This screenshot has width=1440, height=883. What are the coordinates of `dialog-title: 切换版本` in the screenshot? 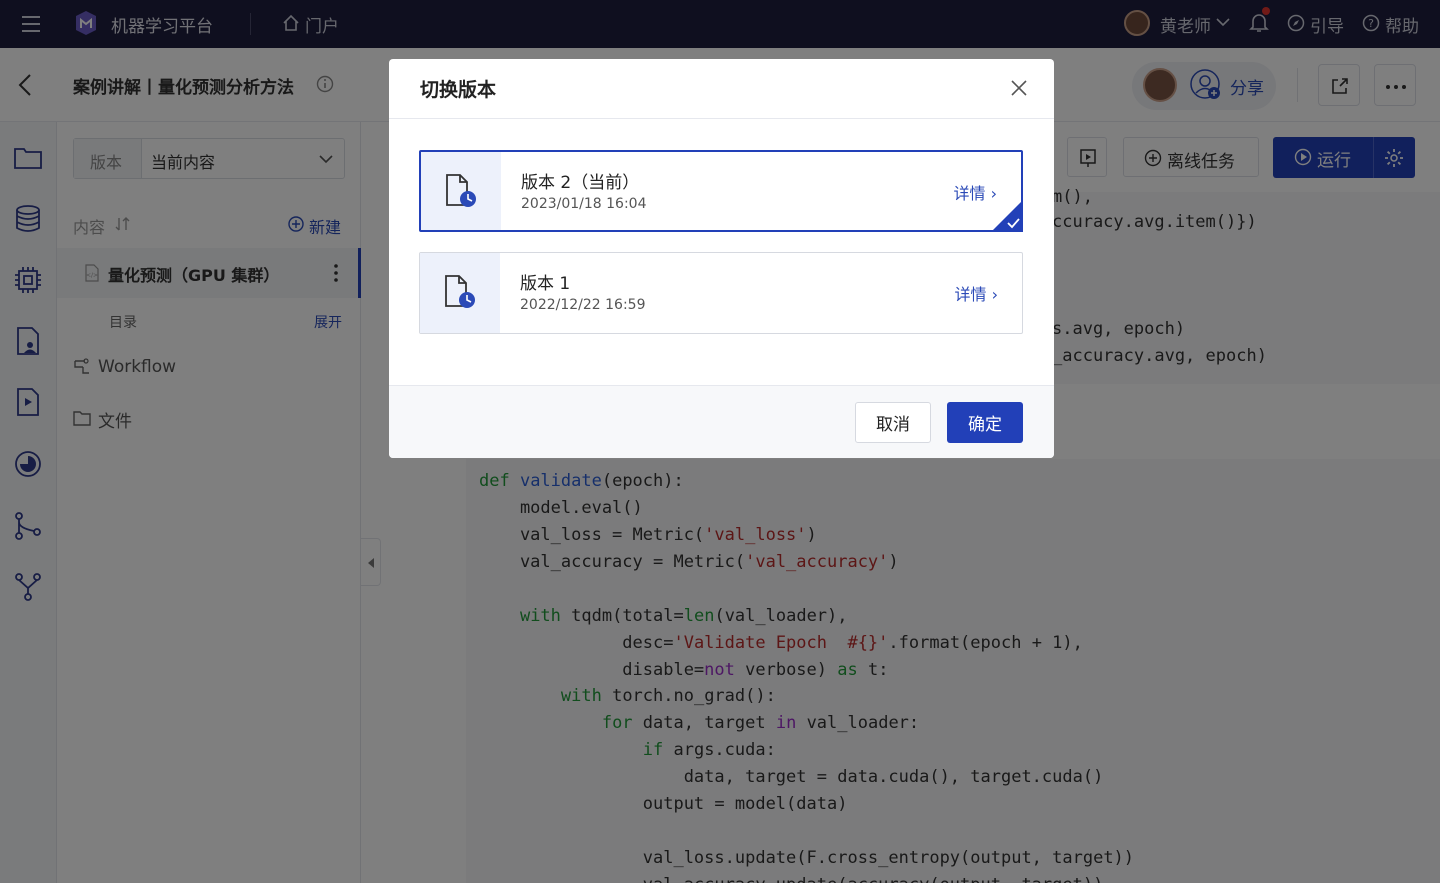 It's located at (458, 90).